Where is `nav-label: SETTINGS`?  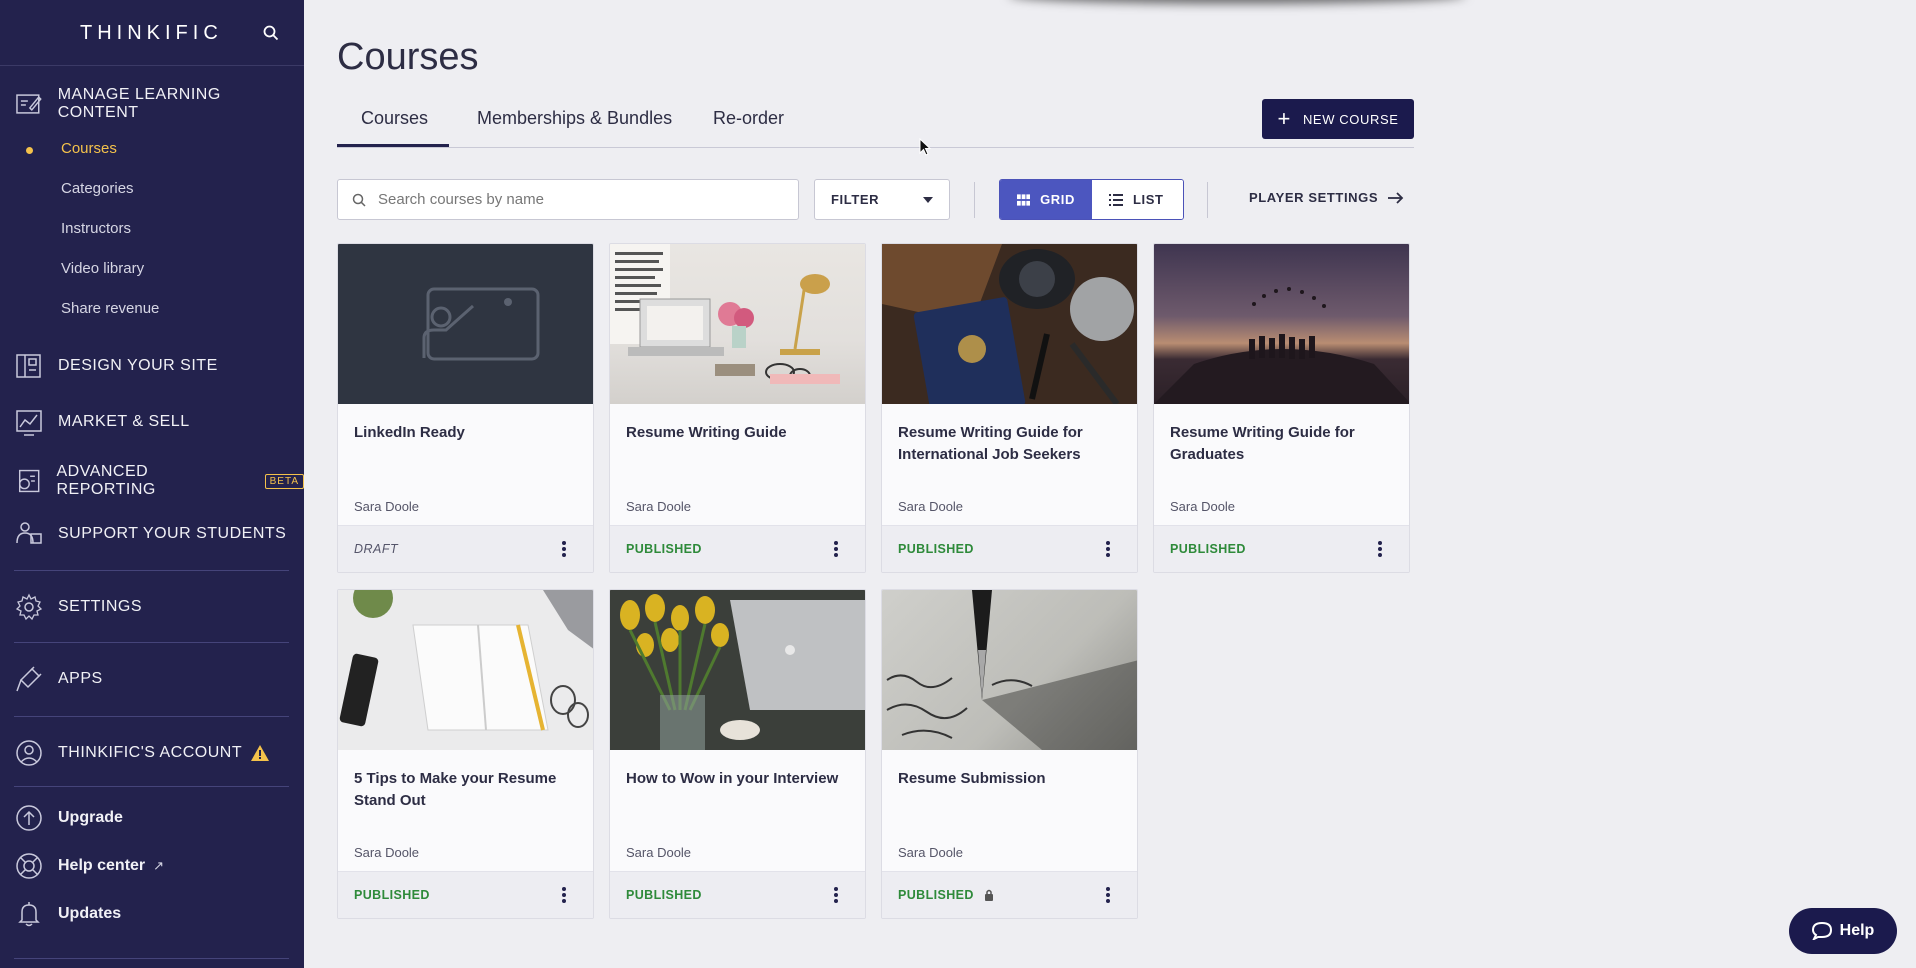 nav-label: SETTINGS is located at coordinates (100, 606).